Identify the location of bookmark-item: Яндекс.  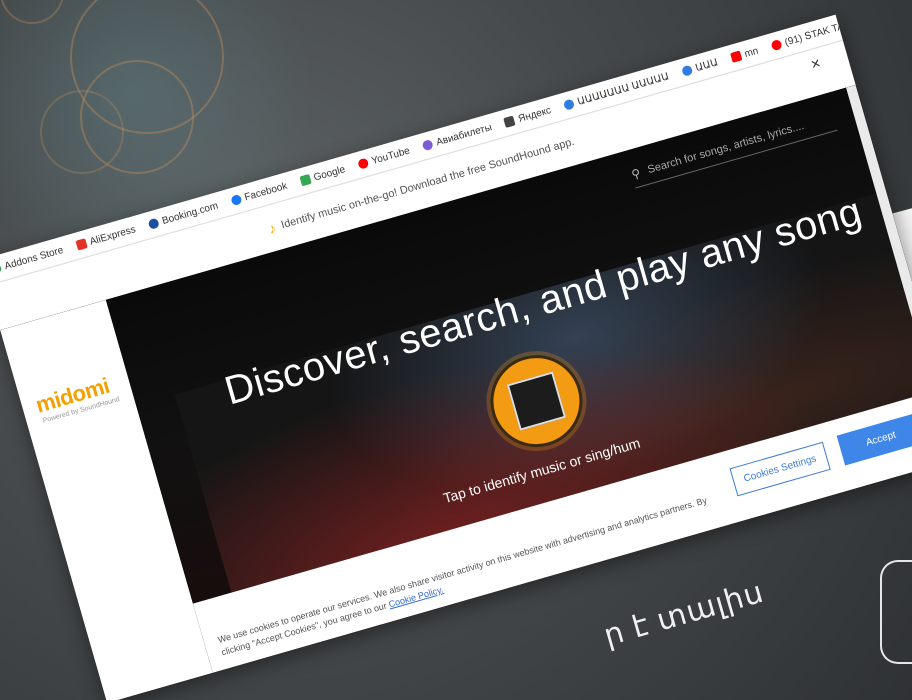
(527, 117).